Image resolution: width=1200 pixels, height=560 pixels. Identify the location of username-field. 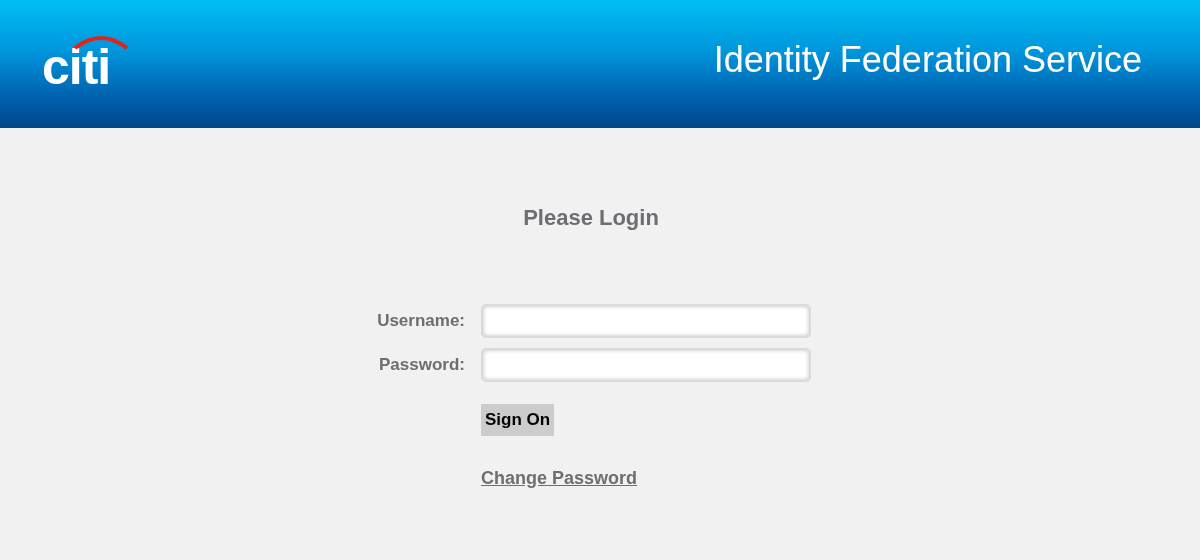
(646, 321).